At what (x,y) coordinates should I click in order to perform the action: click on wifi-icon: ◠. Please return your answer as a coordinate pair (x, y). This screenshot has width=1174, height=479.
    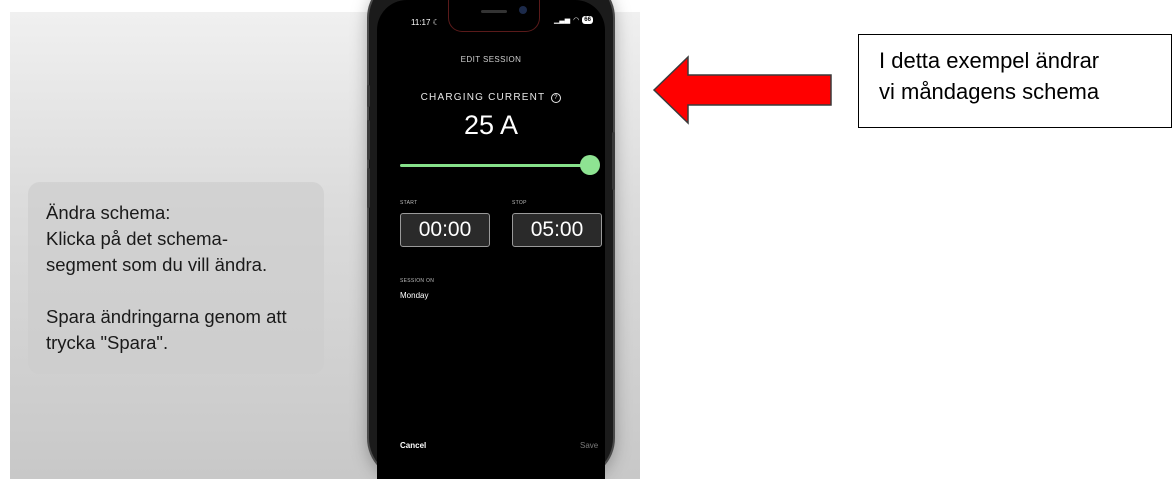
    Looking at the image, I should click on (576, 20).